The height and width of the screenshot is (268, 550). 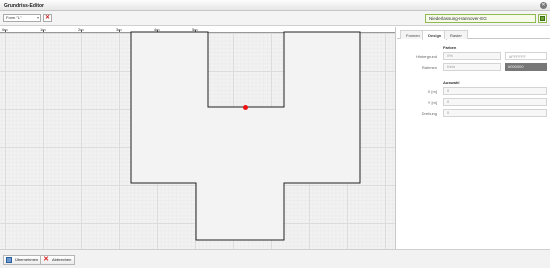 I want to click on delete-shape-button: ✕, so click(x=47, y=18).